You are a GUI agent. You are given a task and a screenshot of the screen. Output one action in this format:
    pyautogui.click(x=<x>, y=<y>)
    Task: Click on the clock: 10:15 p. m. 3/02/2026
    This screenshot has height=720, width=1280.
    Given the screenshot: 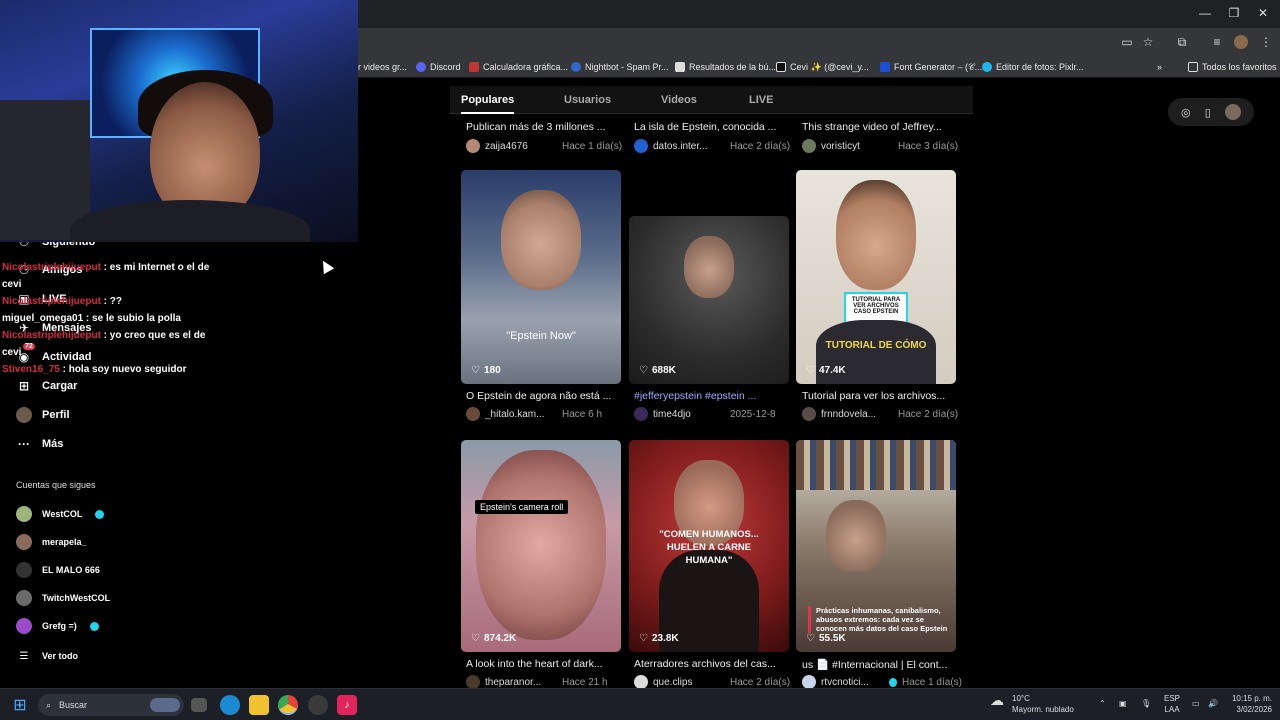 What is the action you would take?
    pyautogui.click(x=1250, y=704)
    